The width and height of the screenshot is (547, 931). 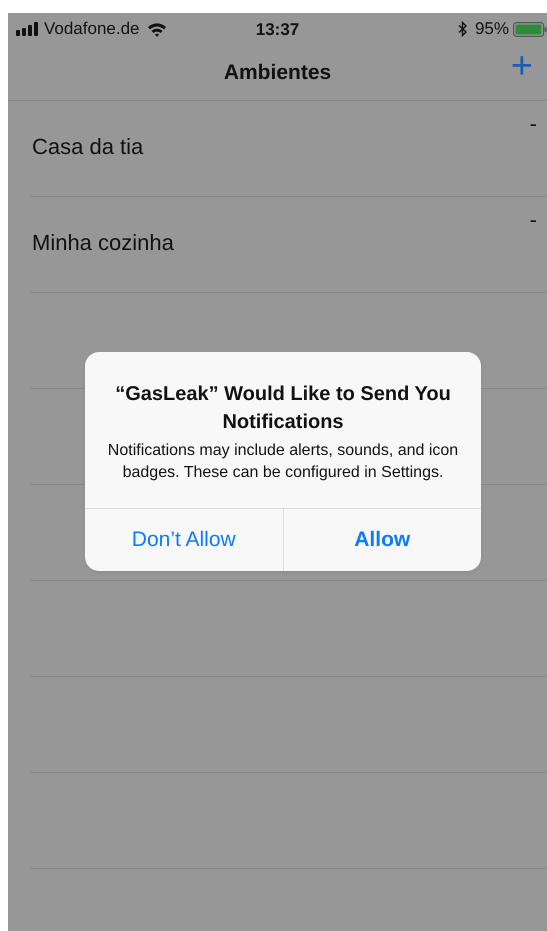 What do you see at coordinates (278, 73) in the screenshot?
I see `nav-title: Ambientes` at bounding box center [278, 73].